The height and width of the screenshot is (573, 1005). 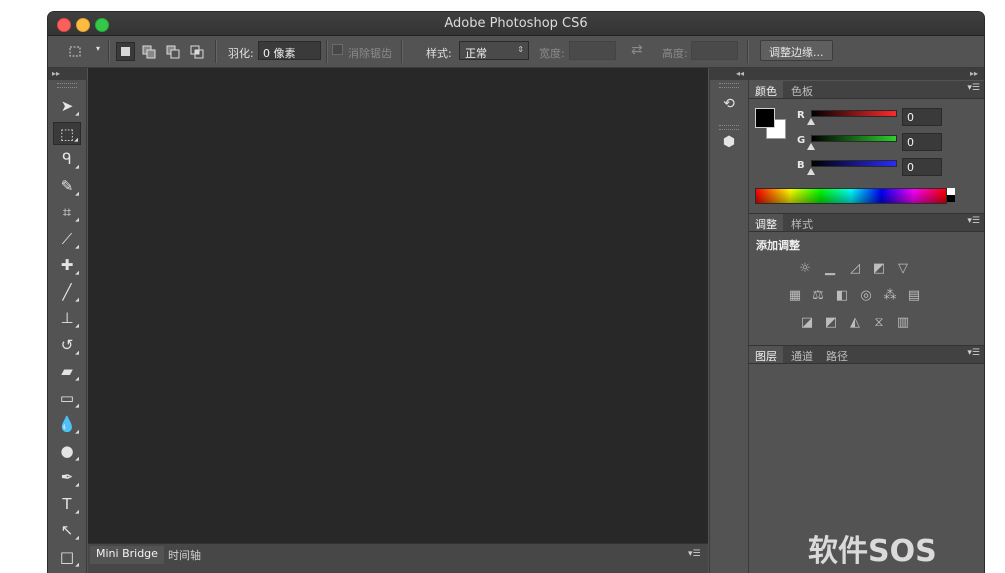 I want to click on red-value-input: 0, so click(x=922, y=117).